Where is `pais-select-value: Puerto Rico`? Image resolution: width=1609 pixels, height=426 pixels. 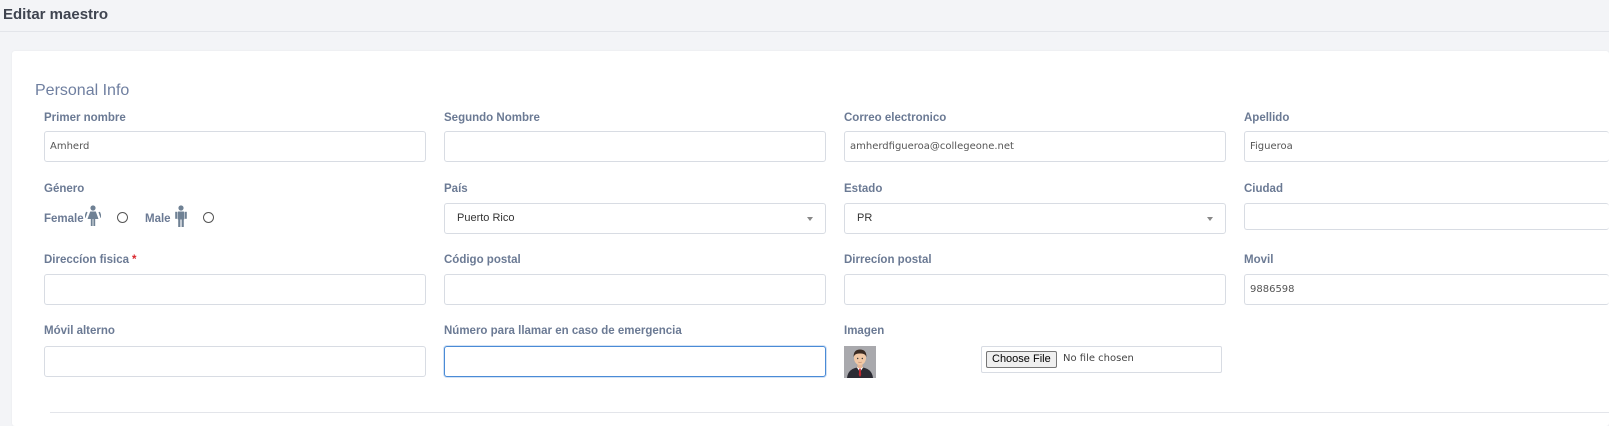
pais-select-value: Puerto Rico is located at coordinates (486, 218).